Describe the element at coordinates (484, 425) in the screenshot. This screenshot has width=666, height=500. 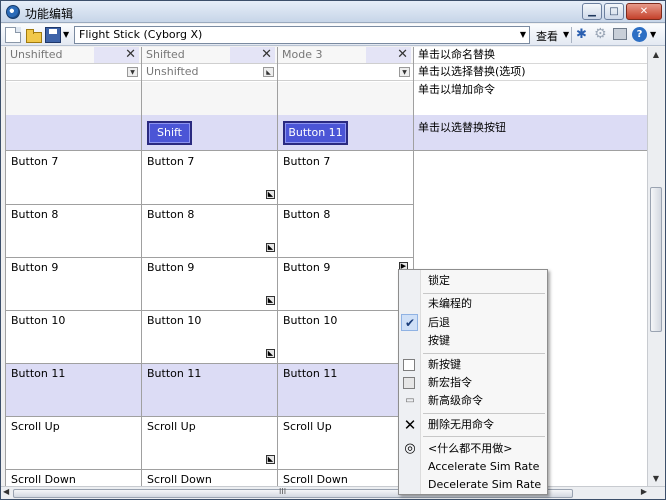
I see `menu-item-delete-useless: 删除无用命令` at that location.